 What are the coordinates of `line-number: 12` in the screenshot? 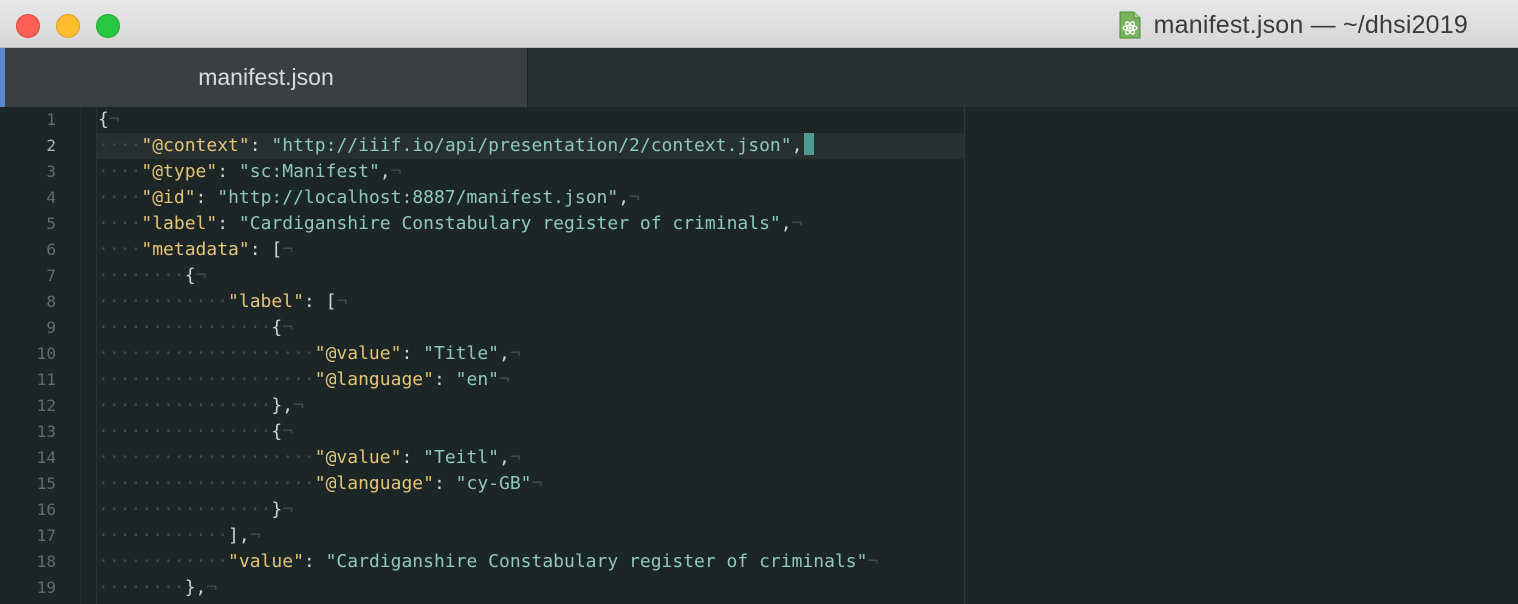 It's located at (46, 405).